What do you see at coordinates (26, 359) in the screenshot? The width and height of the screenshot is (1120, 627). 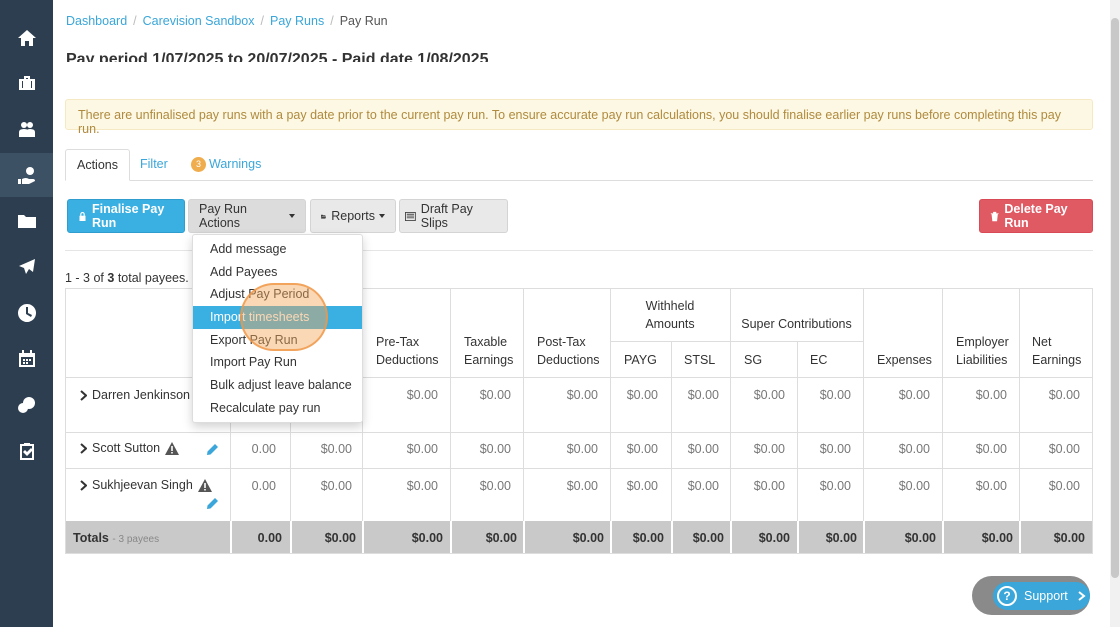 I see `sidebar-item-calendar` at bounding box center [26, 359].